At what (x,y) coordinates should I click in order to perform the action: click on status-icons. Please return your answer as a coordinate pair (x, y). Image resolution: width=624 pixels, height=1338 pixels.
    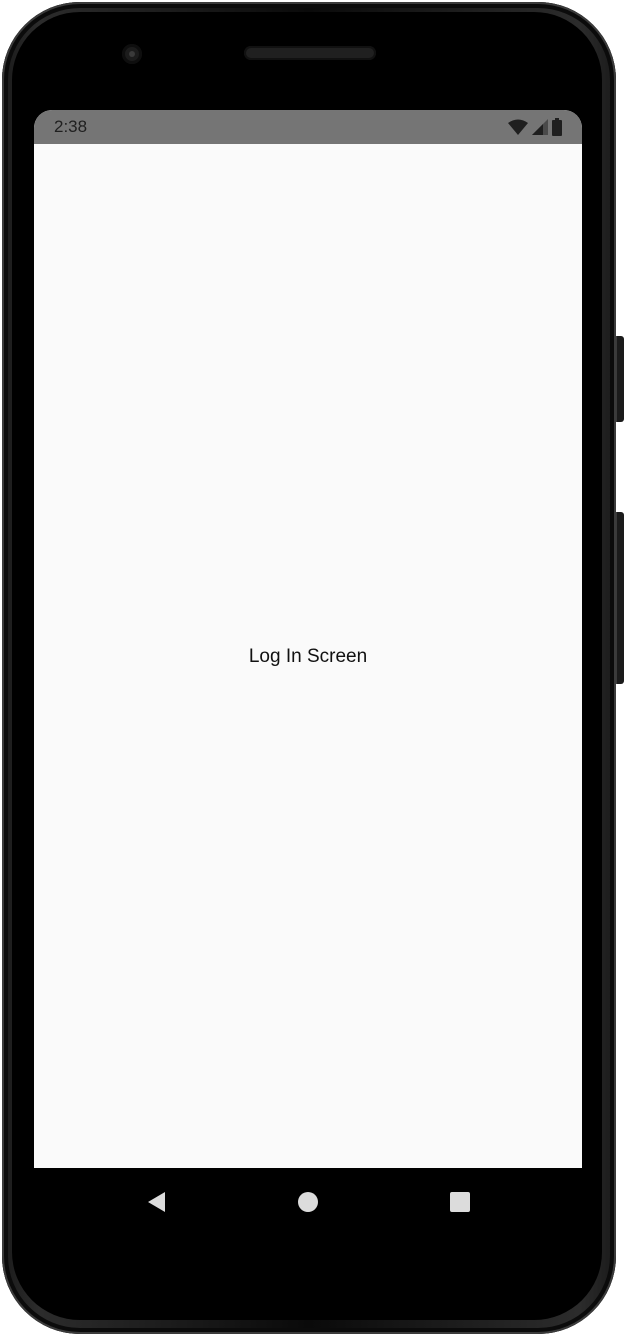
    Looking at the image, I should click on (535, 127).